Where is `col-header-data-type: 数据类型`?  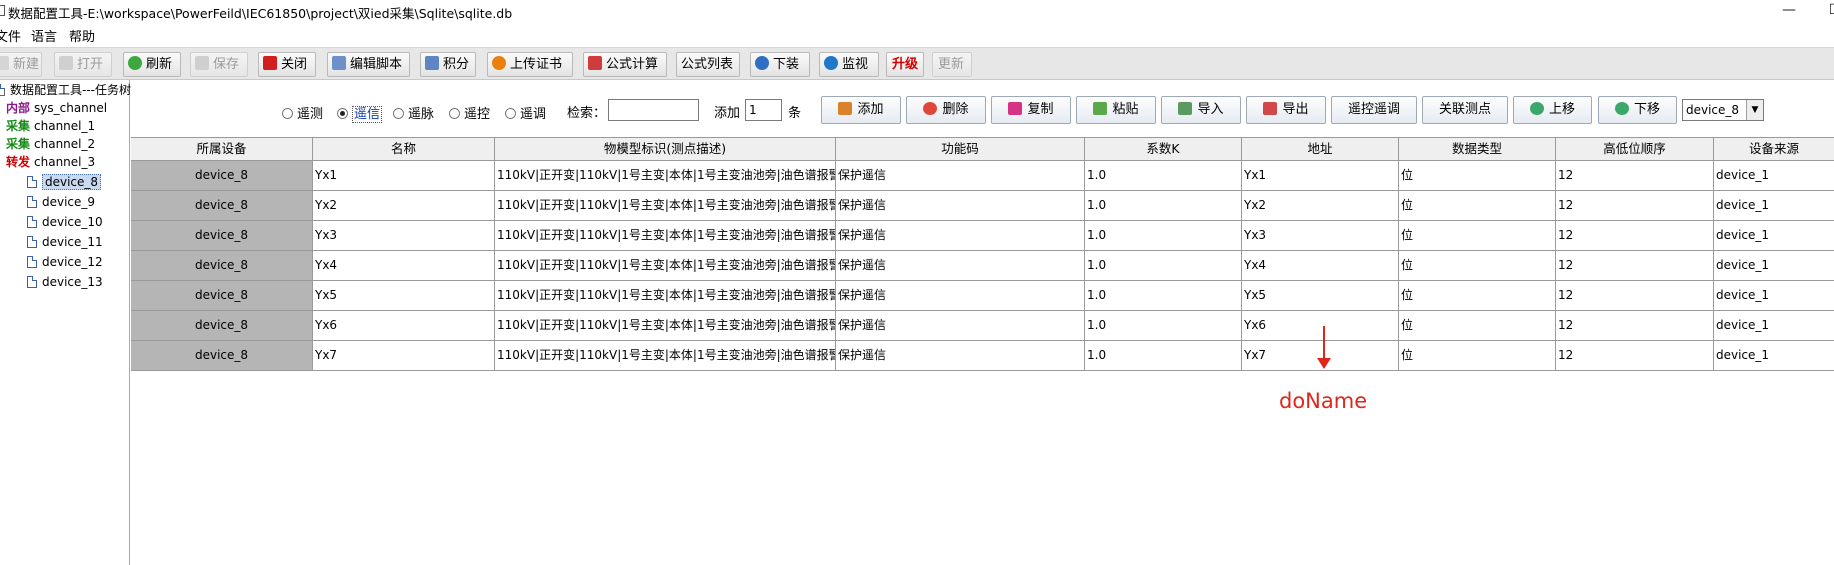
col-header-data-type: 数据类型 is located at coordinates (1477, 149).